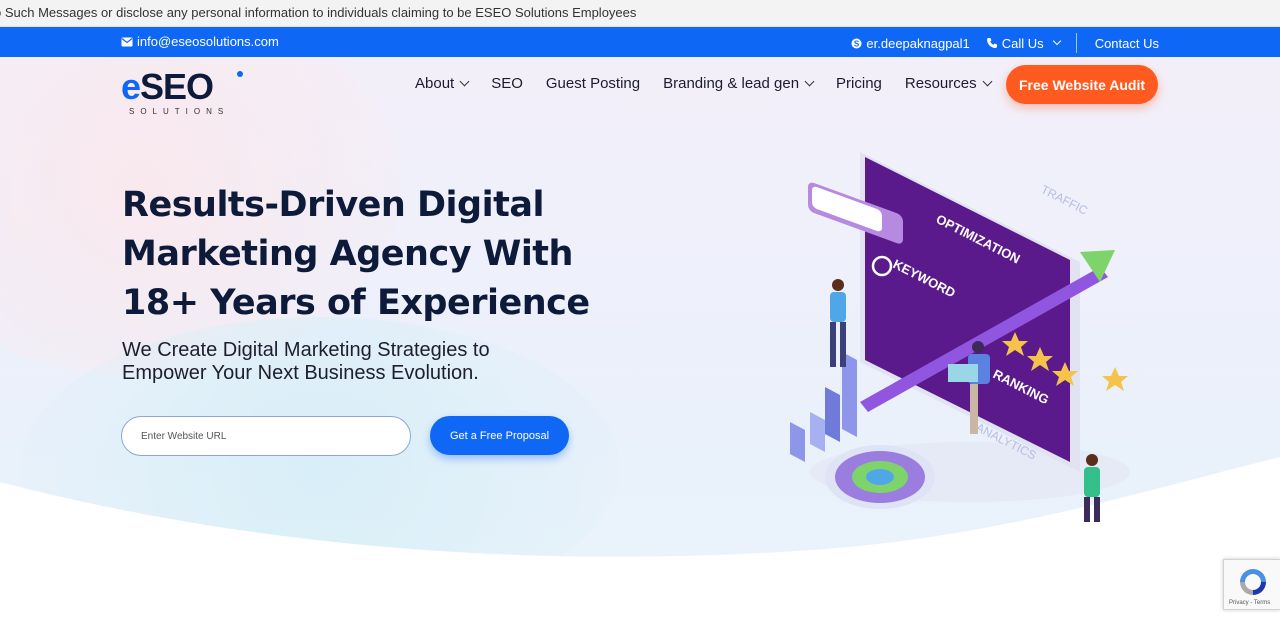 The width and height of the screenshot is (1280, 620). Describe the element at coordinates (499, 435) in the screenshot. I see `get-free-proposal-button: Get a Free Proposal` at that location.